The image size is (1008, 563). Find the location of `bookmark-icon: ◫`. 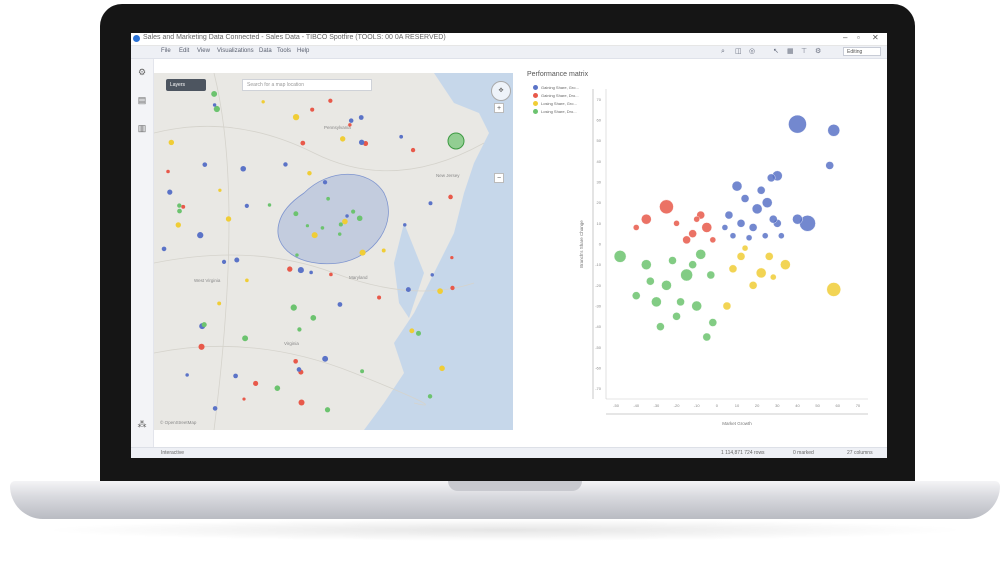

bookmark-icon: ◫ is located at coordinates (738, 51).